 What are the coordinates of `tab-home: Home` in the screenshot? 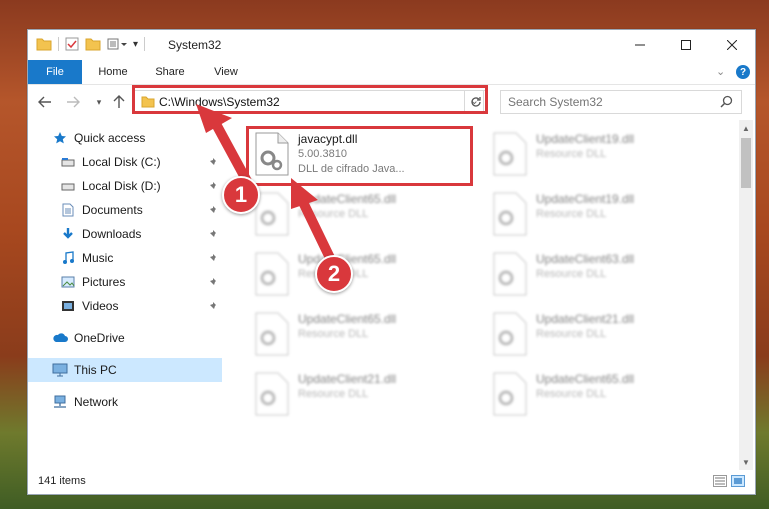 It's located at (113, 72).